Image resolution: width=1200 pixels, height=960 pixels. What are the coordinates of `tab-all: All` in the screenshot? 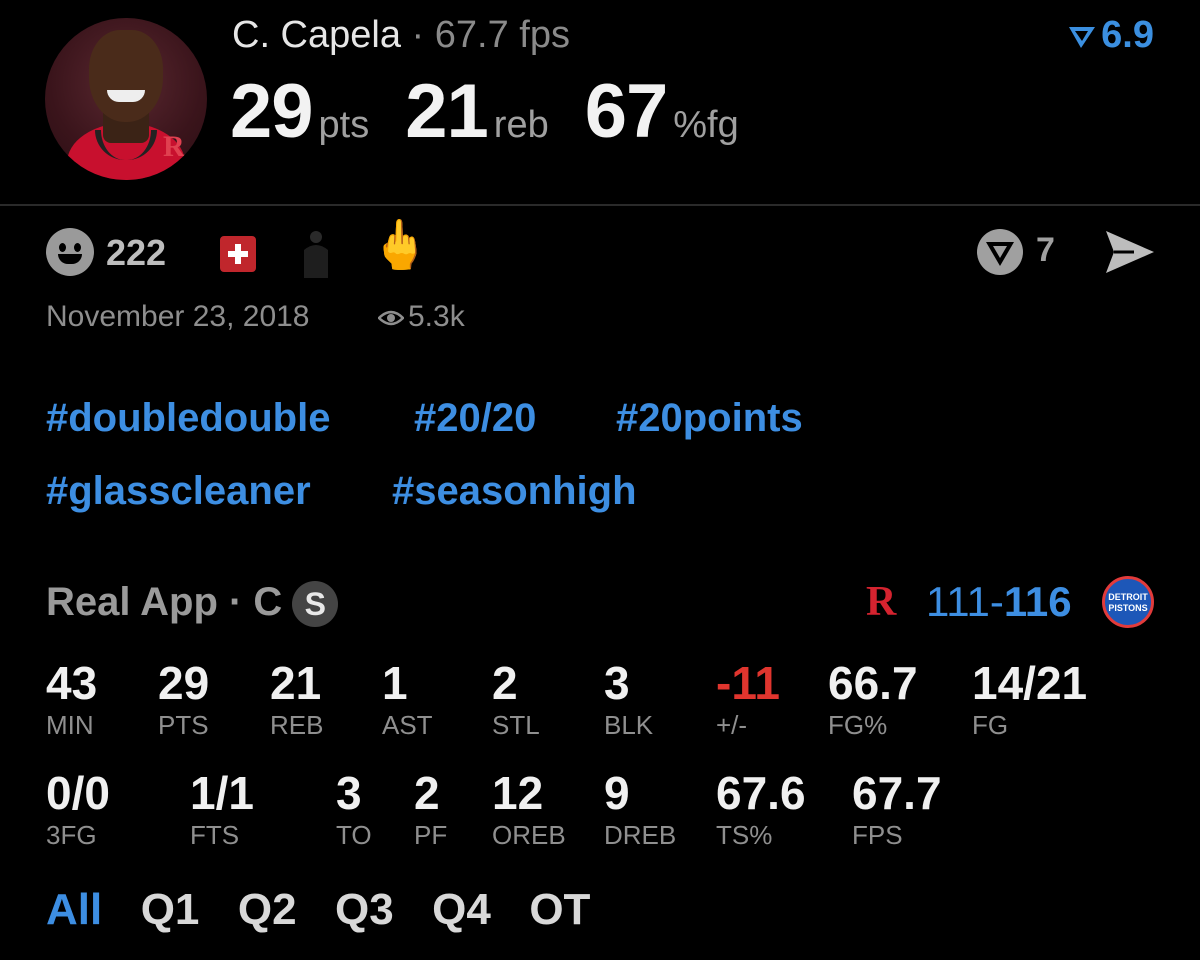 It's located at (74, 910).